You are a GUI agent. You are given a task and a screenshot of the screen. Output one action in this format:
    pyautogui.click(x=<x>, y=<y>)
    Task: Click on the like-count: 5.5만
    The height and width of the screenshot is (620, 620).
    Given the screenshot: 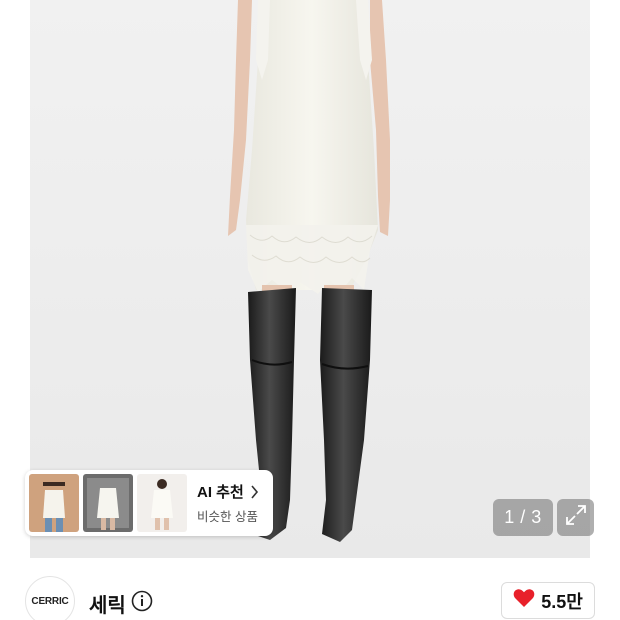 What is the action you would take?
    pyautogui.click(x=562, y=601)
    